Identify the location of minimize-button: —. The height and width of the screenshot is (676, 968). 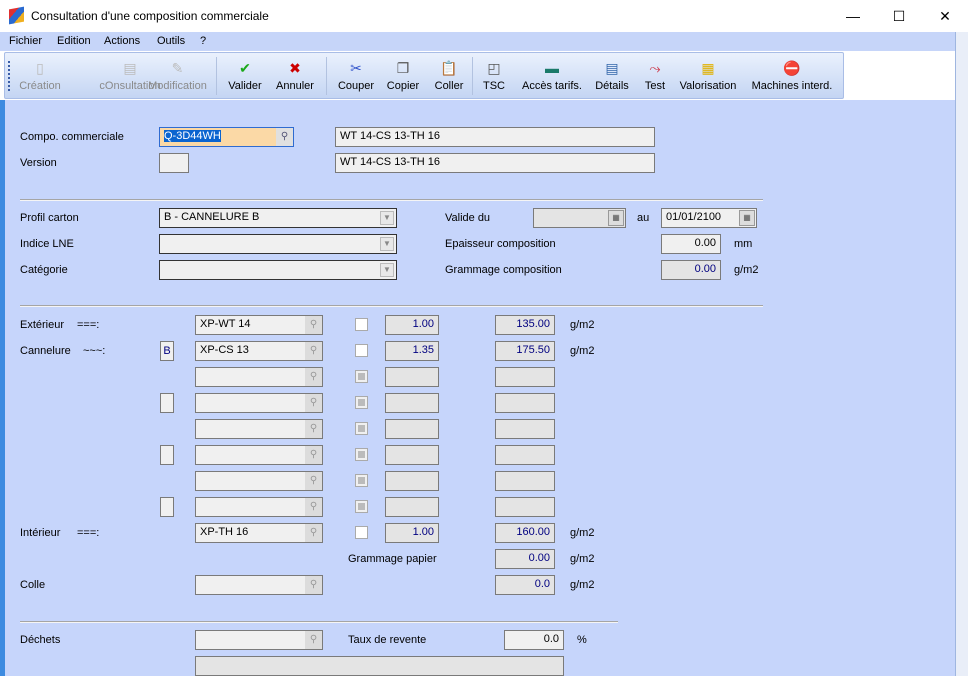
(853, 16).